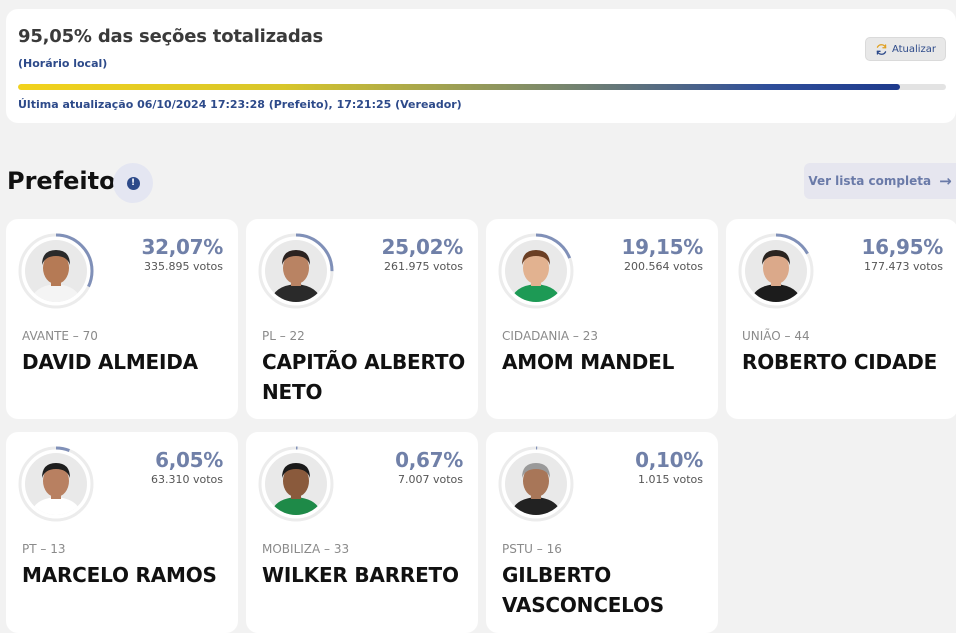 The width and height of the screenshot is (956, 633). Describe the element at coordinates (44, 549) in the screenshot. I see `candidate-party: PT – 13` at that location.